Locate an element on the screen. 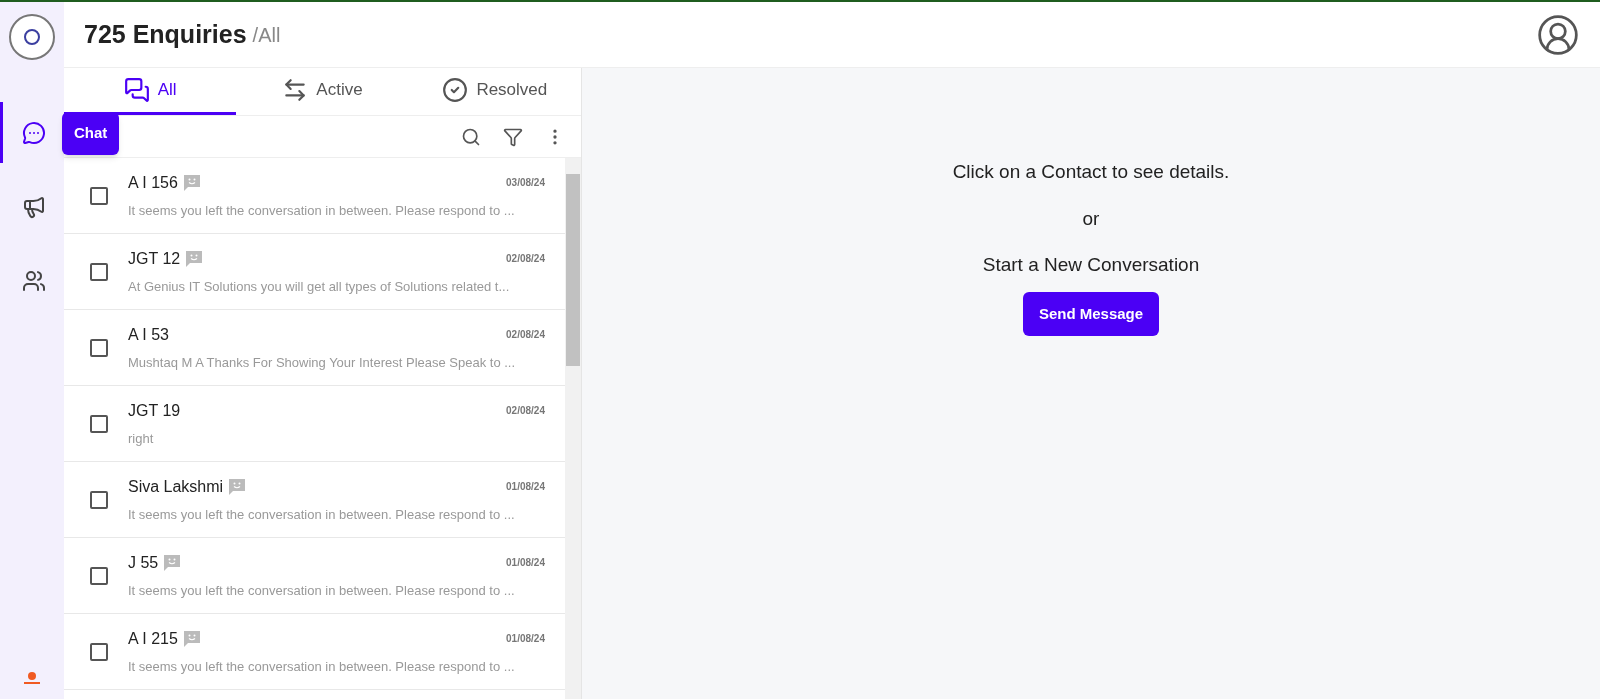  scrollbar is located at coordinates (573, 428).